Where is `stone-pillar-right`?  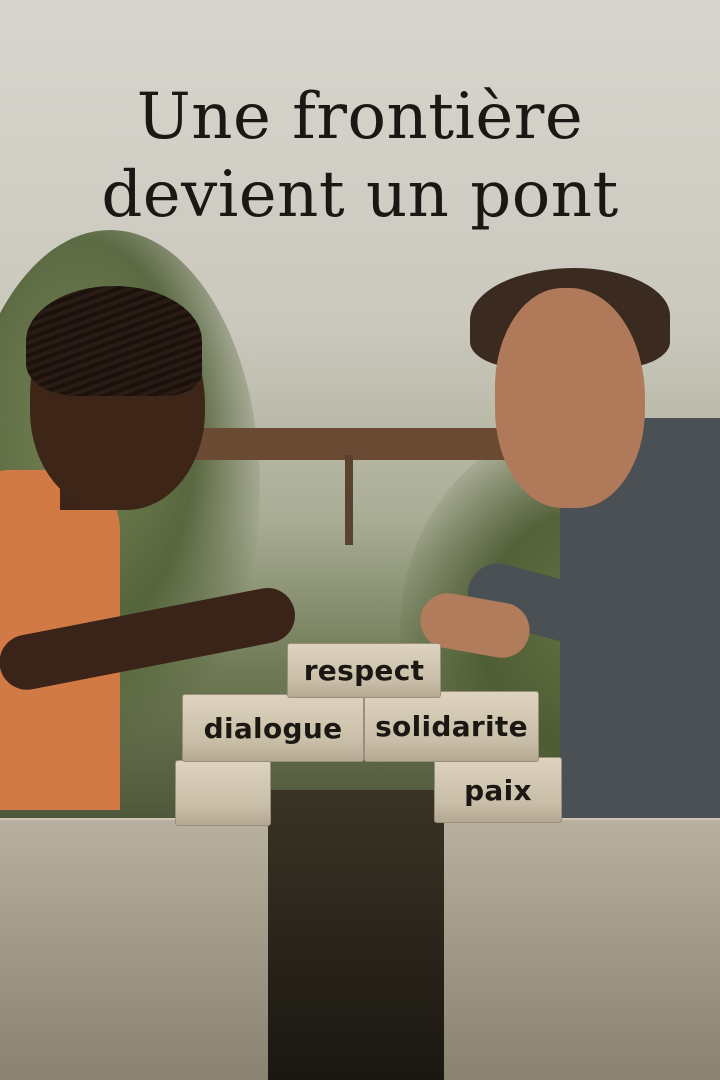
stone-pillar-right is located at coordinates (582, 949).